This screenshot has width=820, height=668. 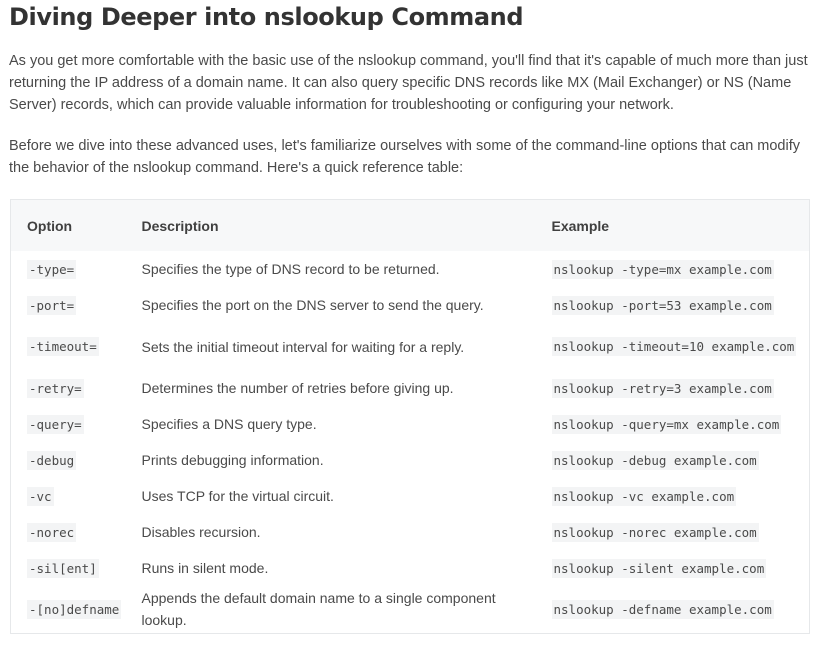 I want to click on option-code: -[no]defname, so click(x=74, y=609).